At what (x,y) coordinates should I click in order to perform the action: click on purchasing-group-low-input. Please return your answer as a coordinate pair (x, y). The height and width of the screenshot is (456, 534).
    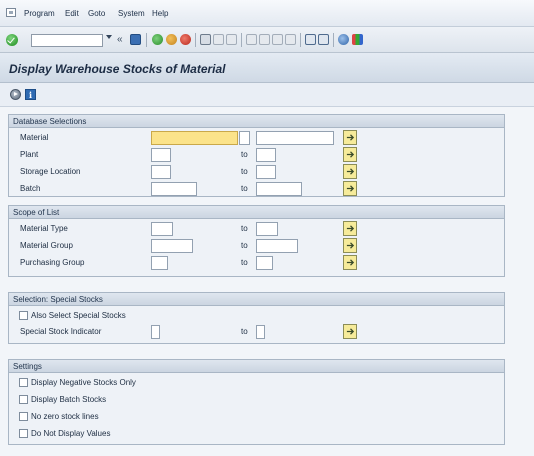
    Looking at the image, I should click on (159, 263).